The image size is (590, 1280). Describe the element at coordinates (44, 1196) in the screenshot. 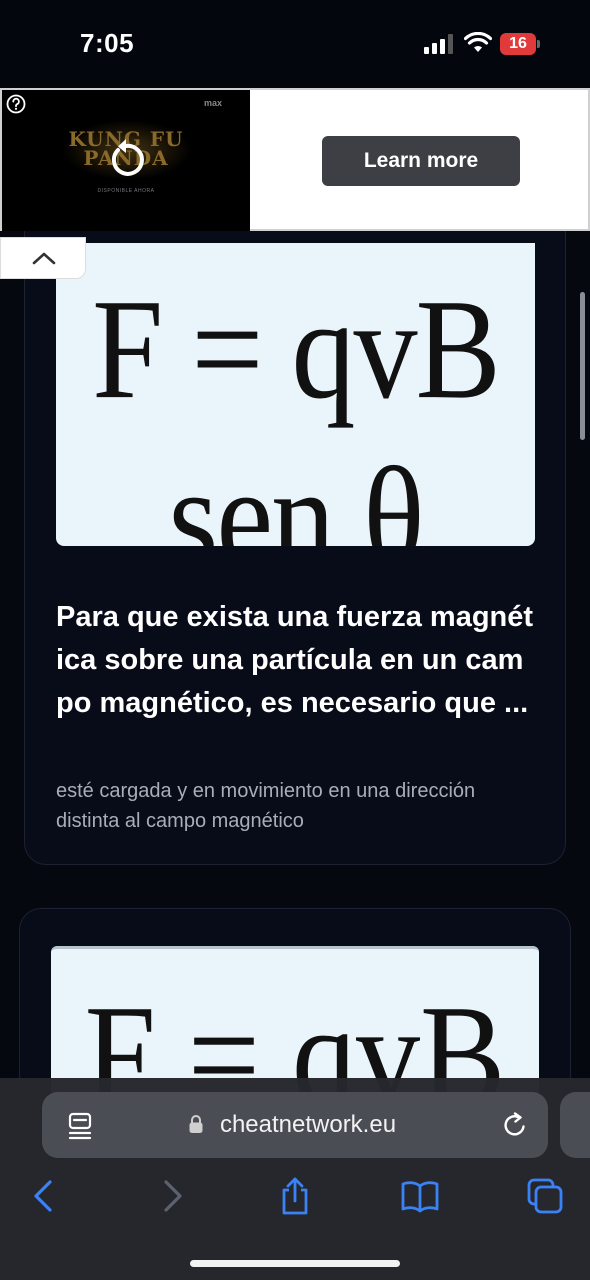

I see `back-icon` at that location.